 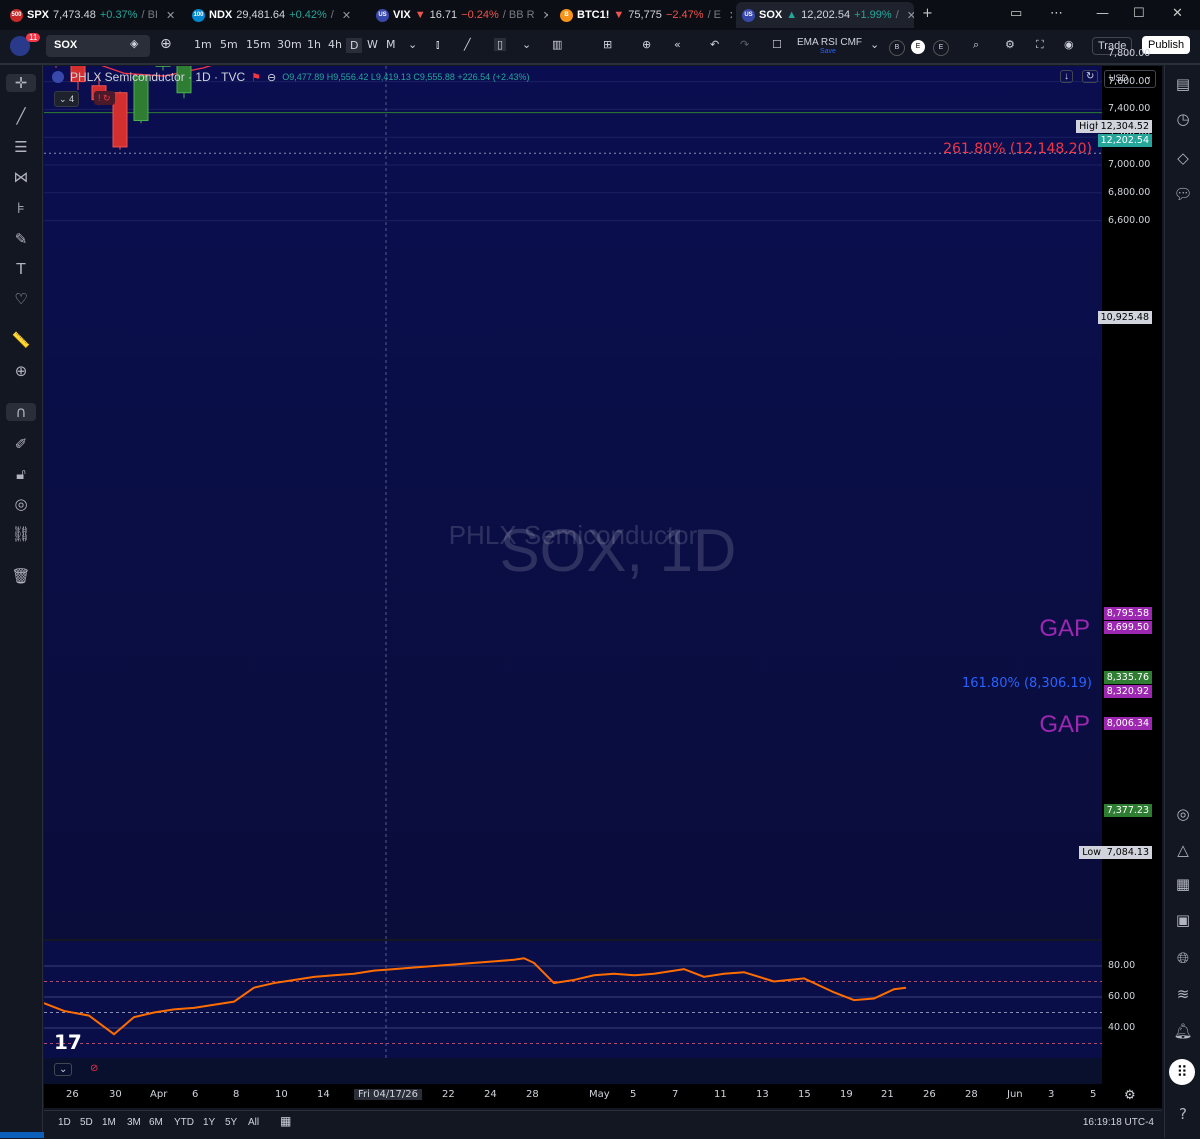 I want to click on close-window-icon: ✕, so click(x=1177, y=13).